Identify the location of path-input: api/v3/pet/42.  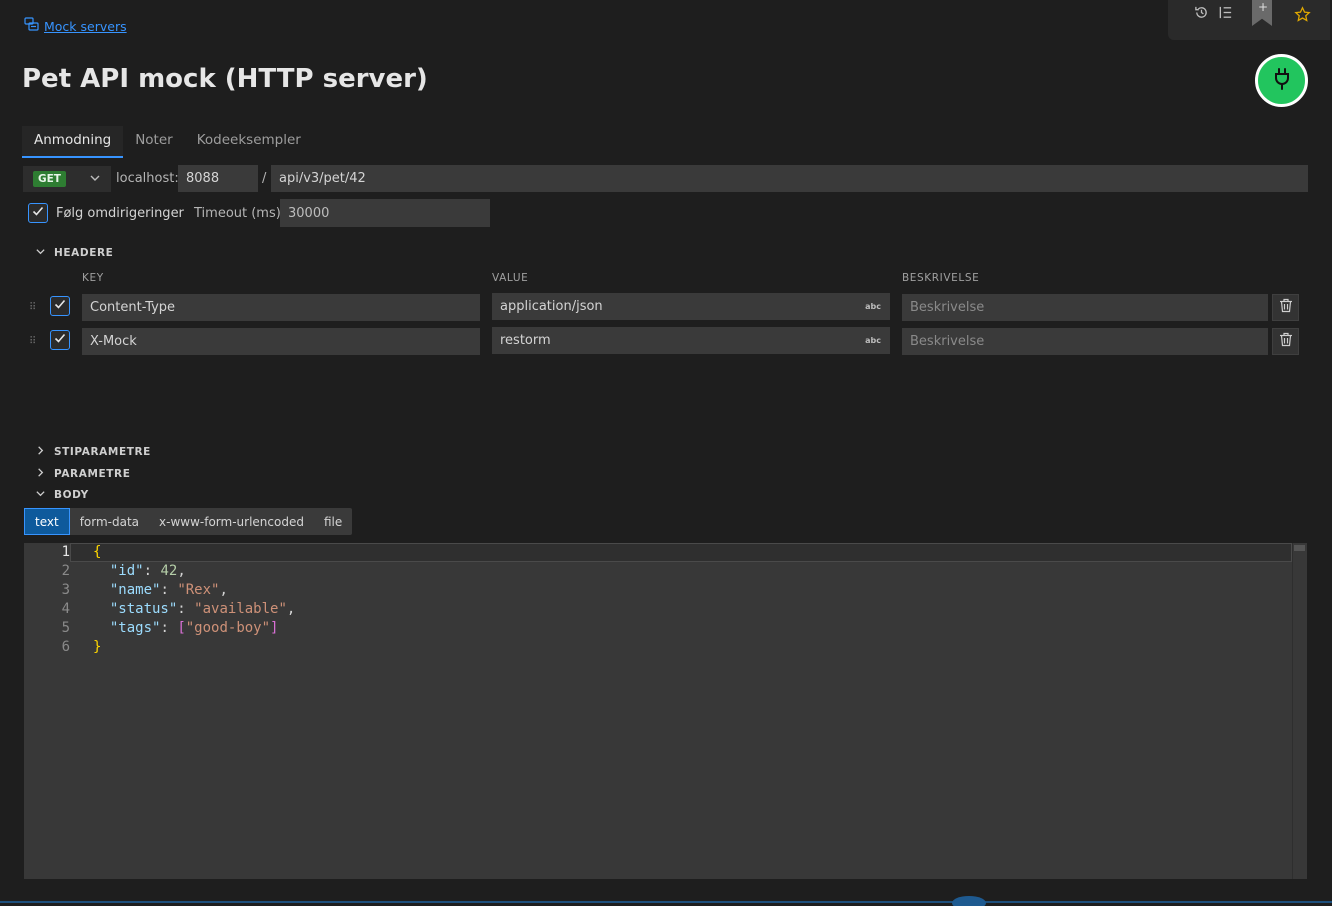
(789, 178).